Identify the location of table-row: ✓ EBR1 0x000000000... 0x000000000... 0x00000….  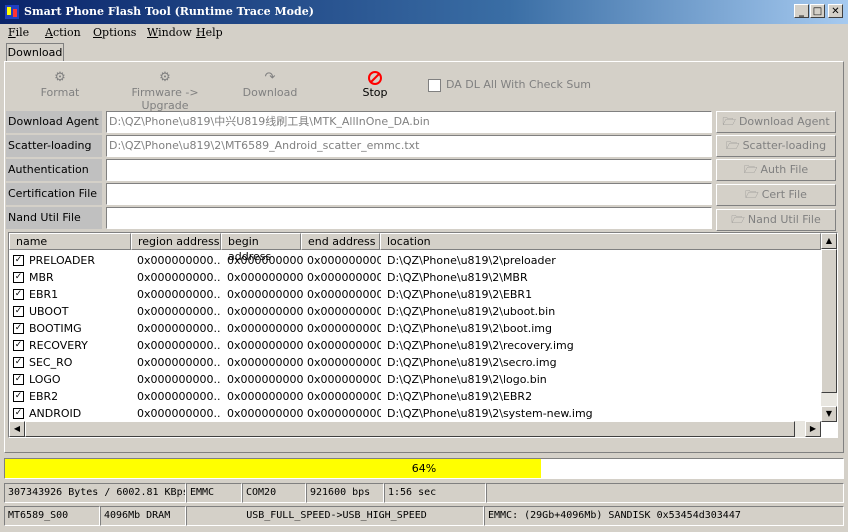
(415, 294).